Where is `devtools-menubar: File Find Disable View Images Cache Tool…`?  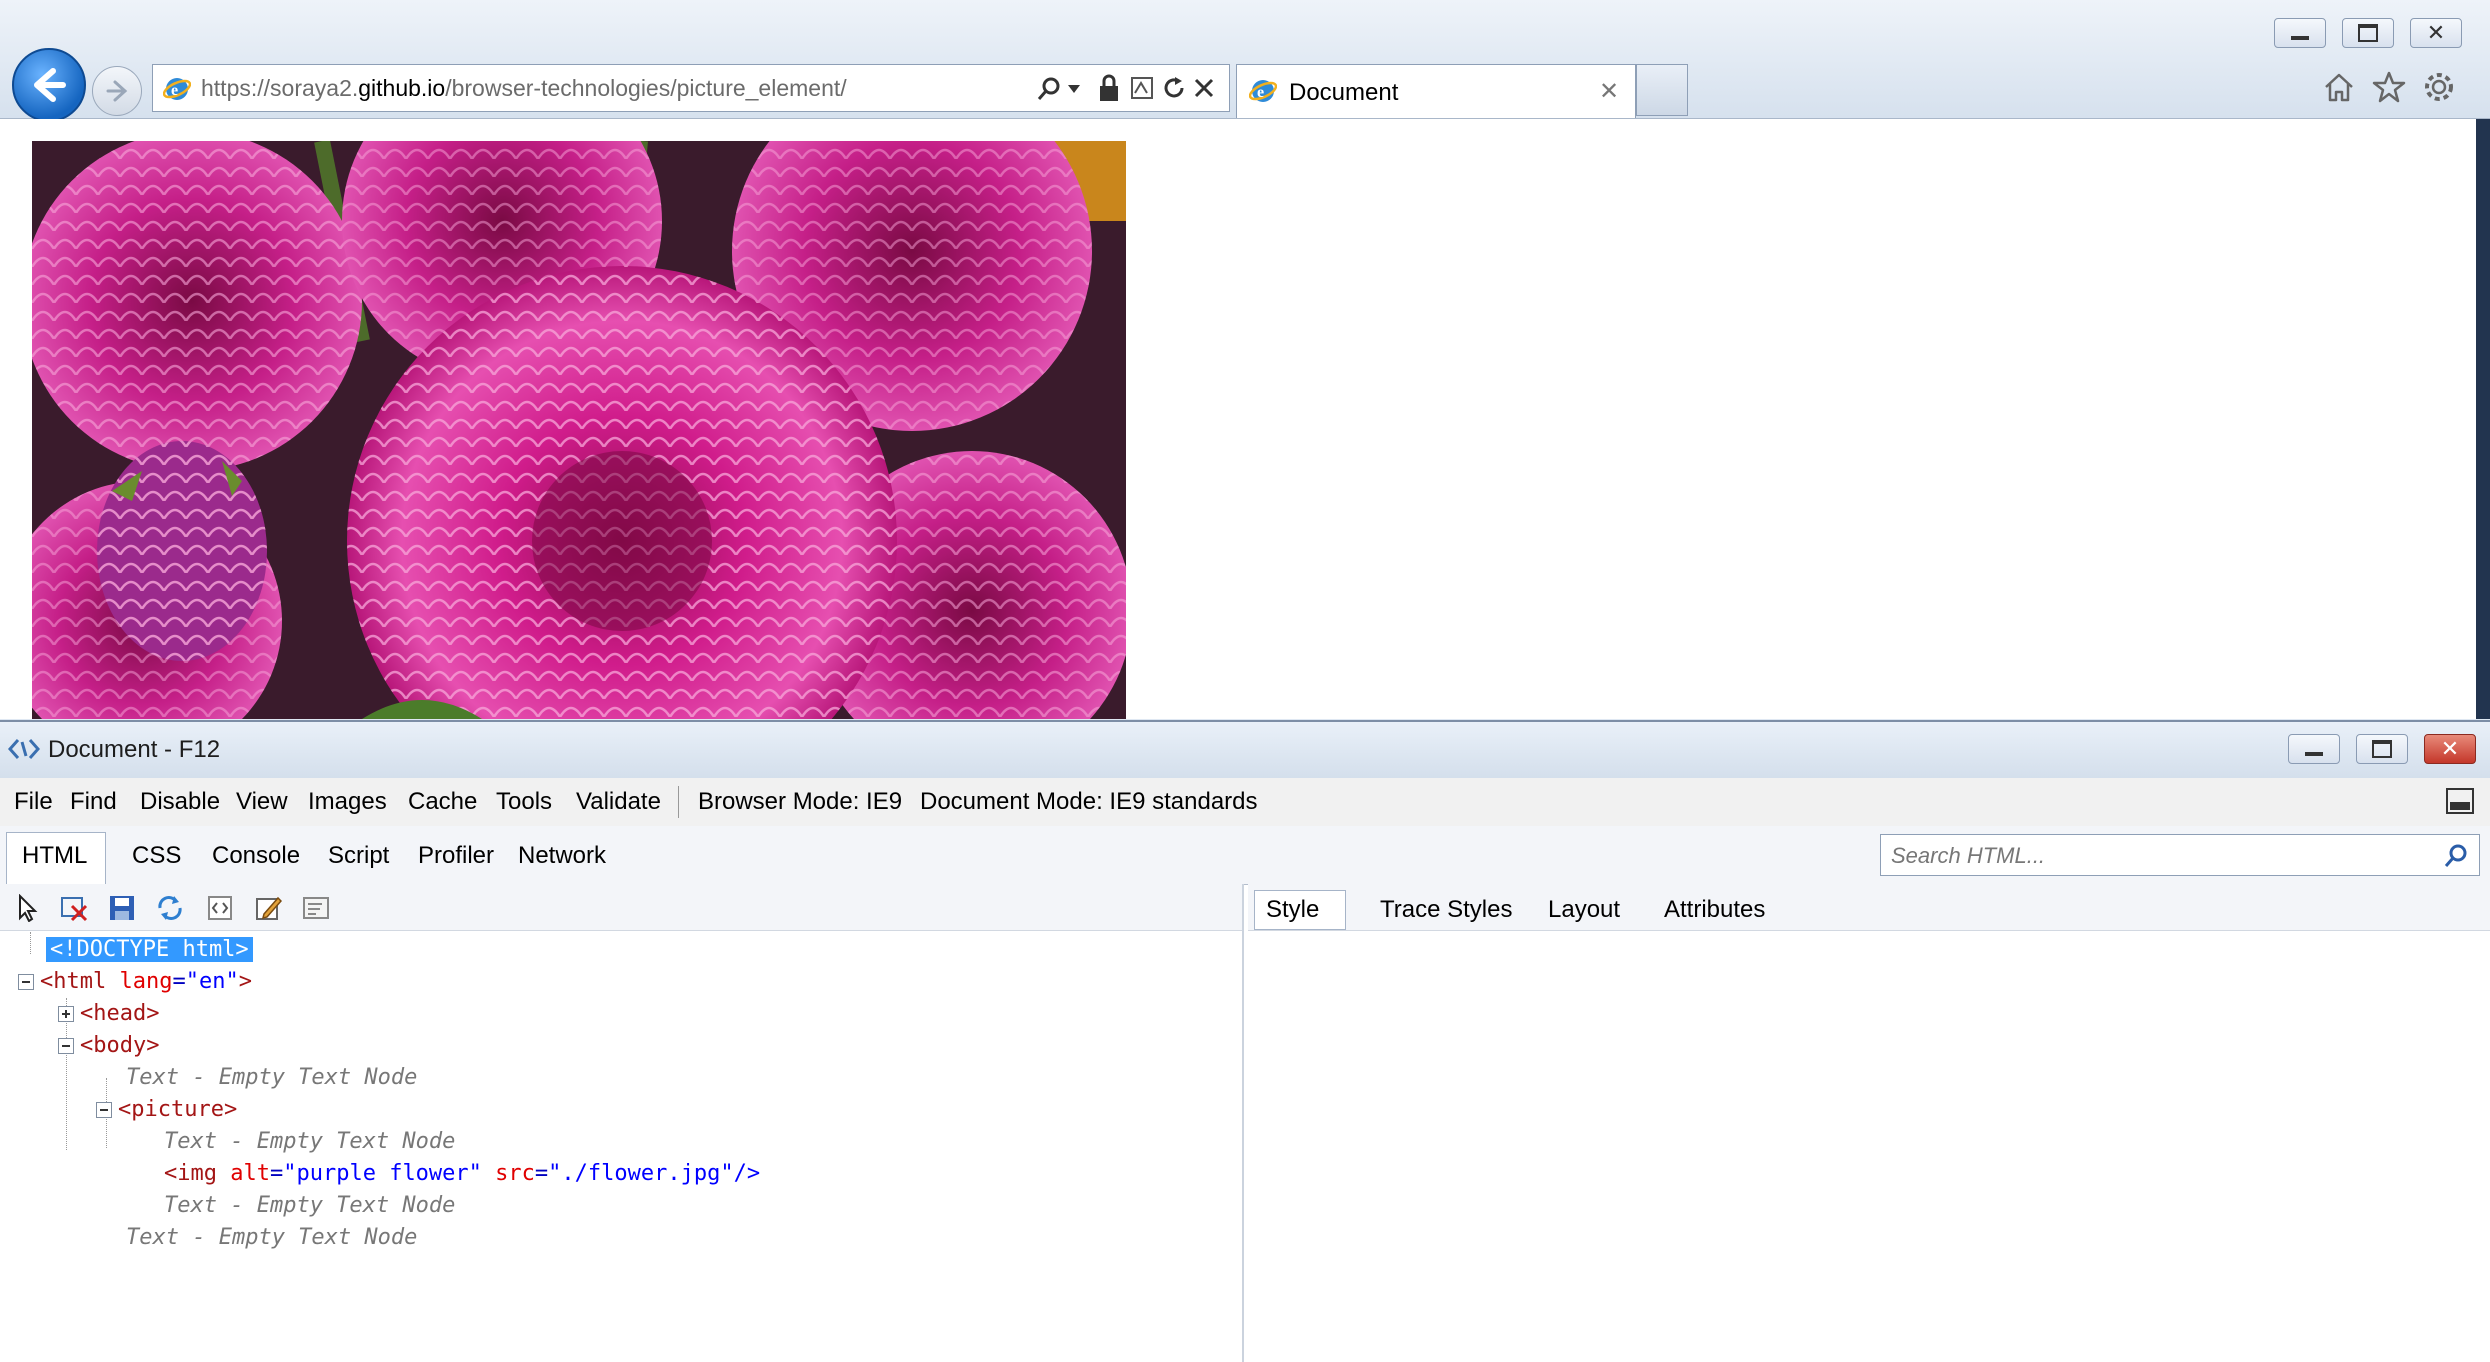
devtools-menubar: File Find Disable View Images Cache Tool… is located at coordinates (1245, 802).